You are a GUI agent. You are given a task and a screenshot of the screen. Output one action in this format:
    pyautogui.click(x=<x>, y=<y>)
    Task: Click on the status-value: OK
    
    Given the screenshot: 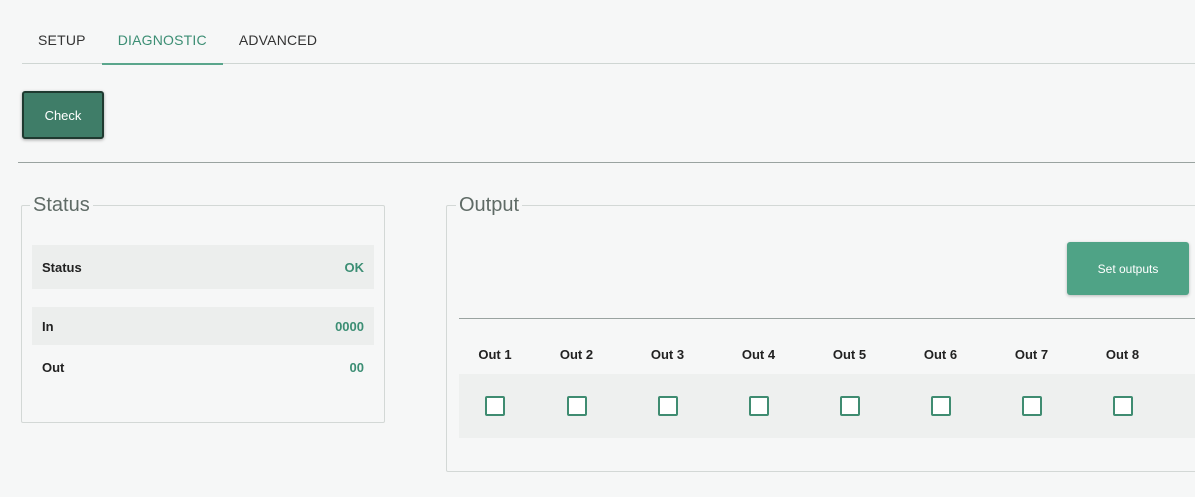 What is the action you would take?
    pyautogui.click(x=354, y=267)
    